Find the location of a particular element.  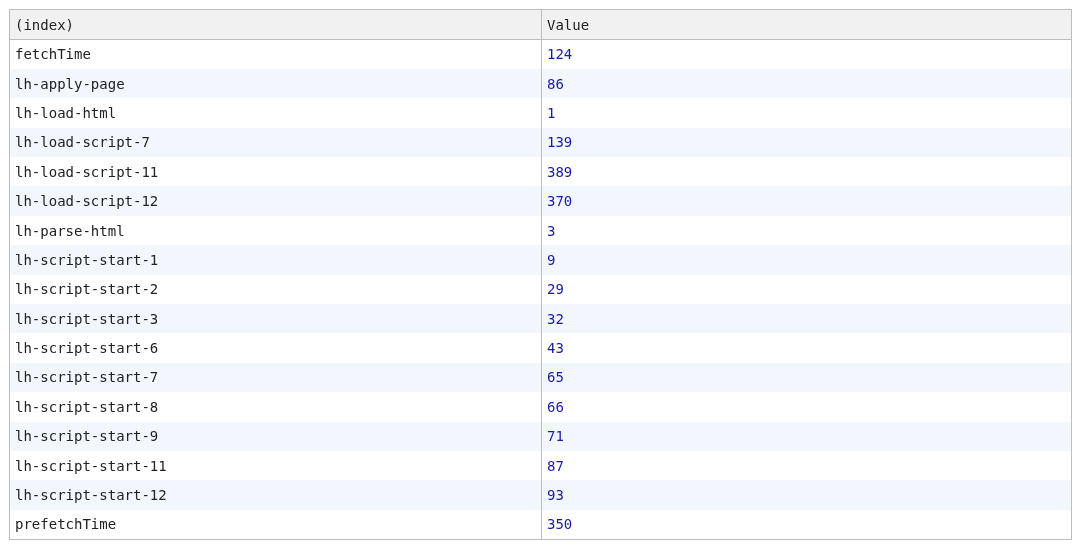

column-header: (index) is located at coordinates (275, 24).